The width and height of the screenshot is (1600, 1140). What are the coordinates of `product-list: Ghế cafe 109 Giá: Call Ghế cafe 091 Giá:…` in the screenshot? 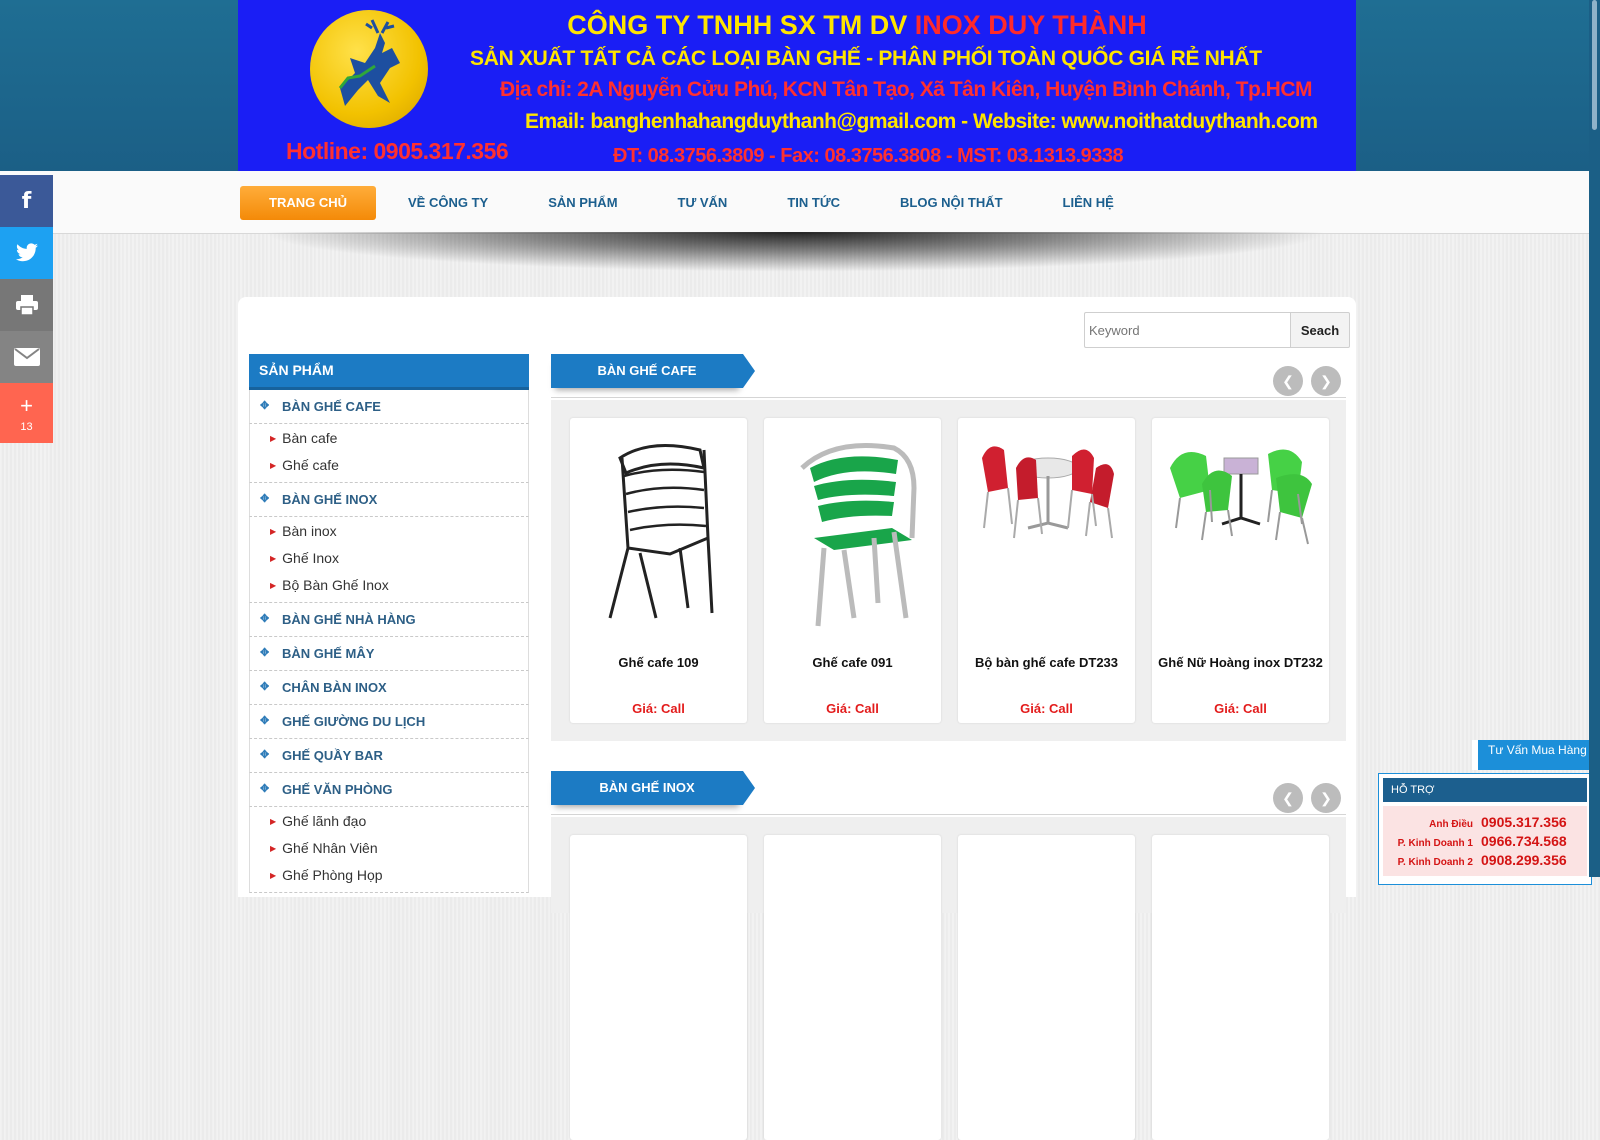 It's located at (948, 570).